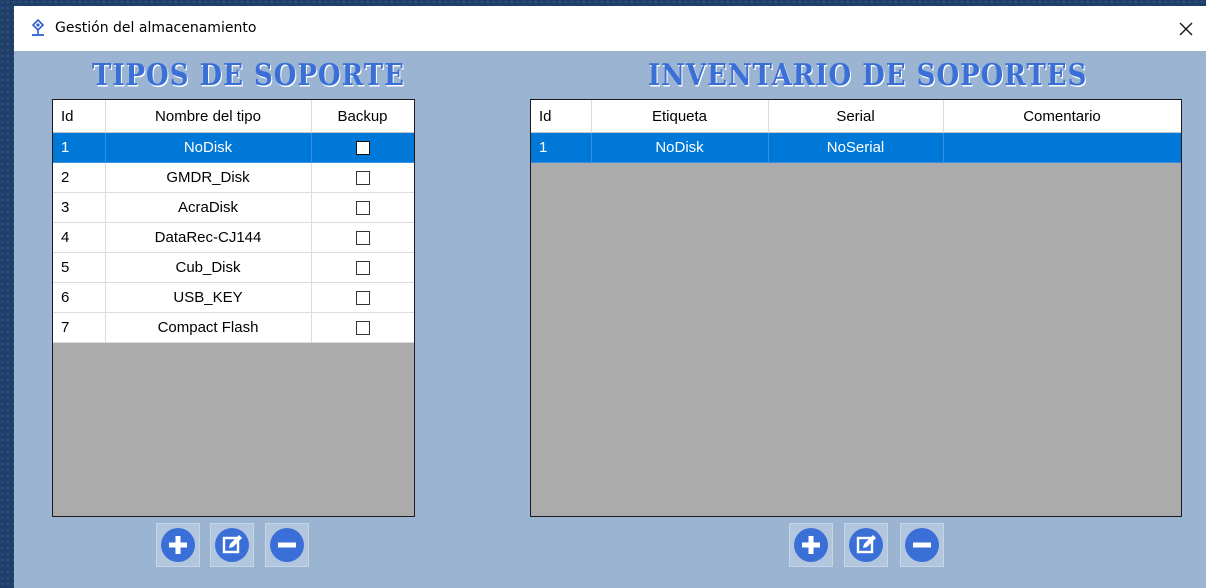 The height and width of the screenshot is (588, 1206). I want to click on add-media-type-button, so click(178, 545).